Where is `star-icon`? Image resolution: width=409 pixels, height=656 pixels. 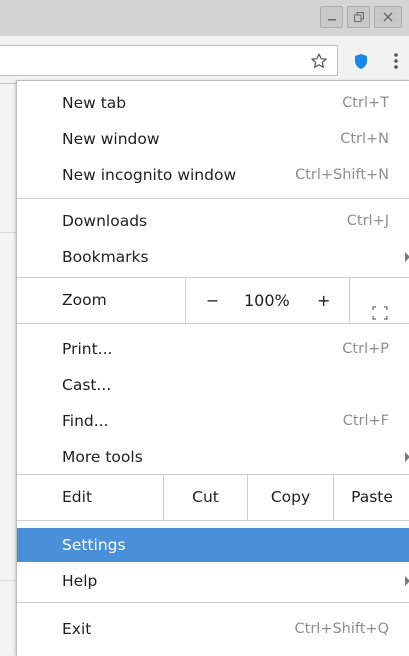 star-icon is located at coordinates (319, 61).